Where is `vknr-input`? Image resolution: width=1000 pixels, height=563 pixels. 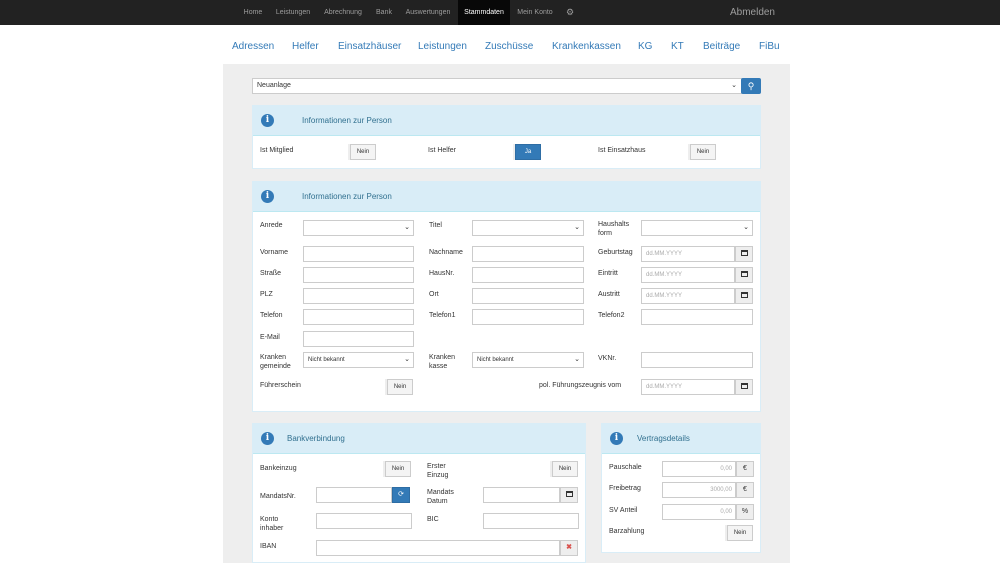
vknr-input is located at coordinates (697, 360).